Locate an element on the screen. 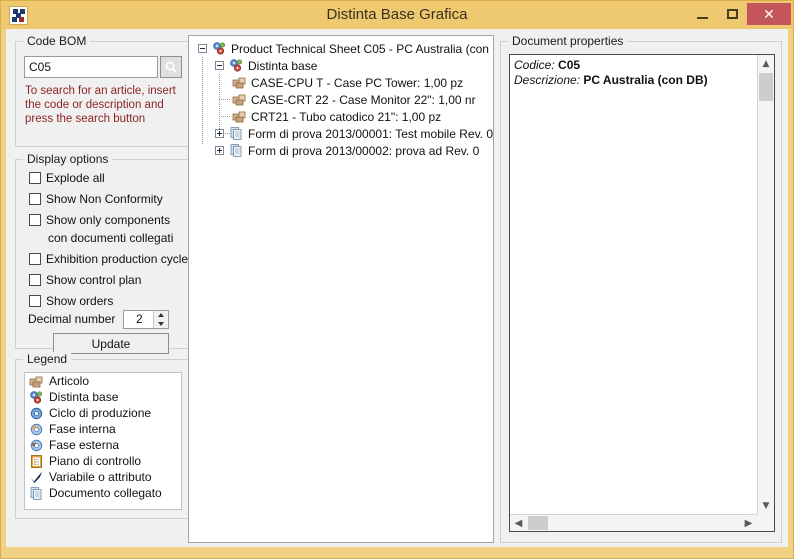 This screenshot has width=794, height=559. checkbox-show-non-conformity: Show Non Conformity is located at coordinates (96, 199).